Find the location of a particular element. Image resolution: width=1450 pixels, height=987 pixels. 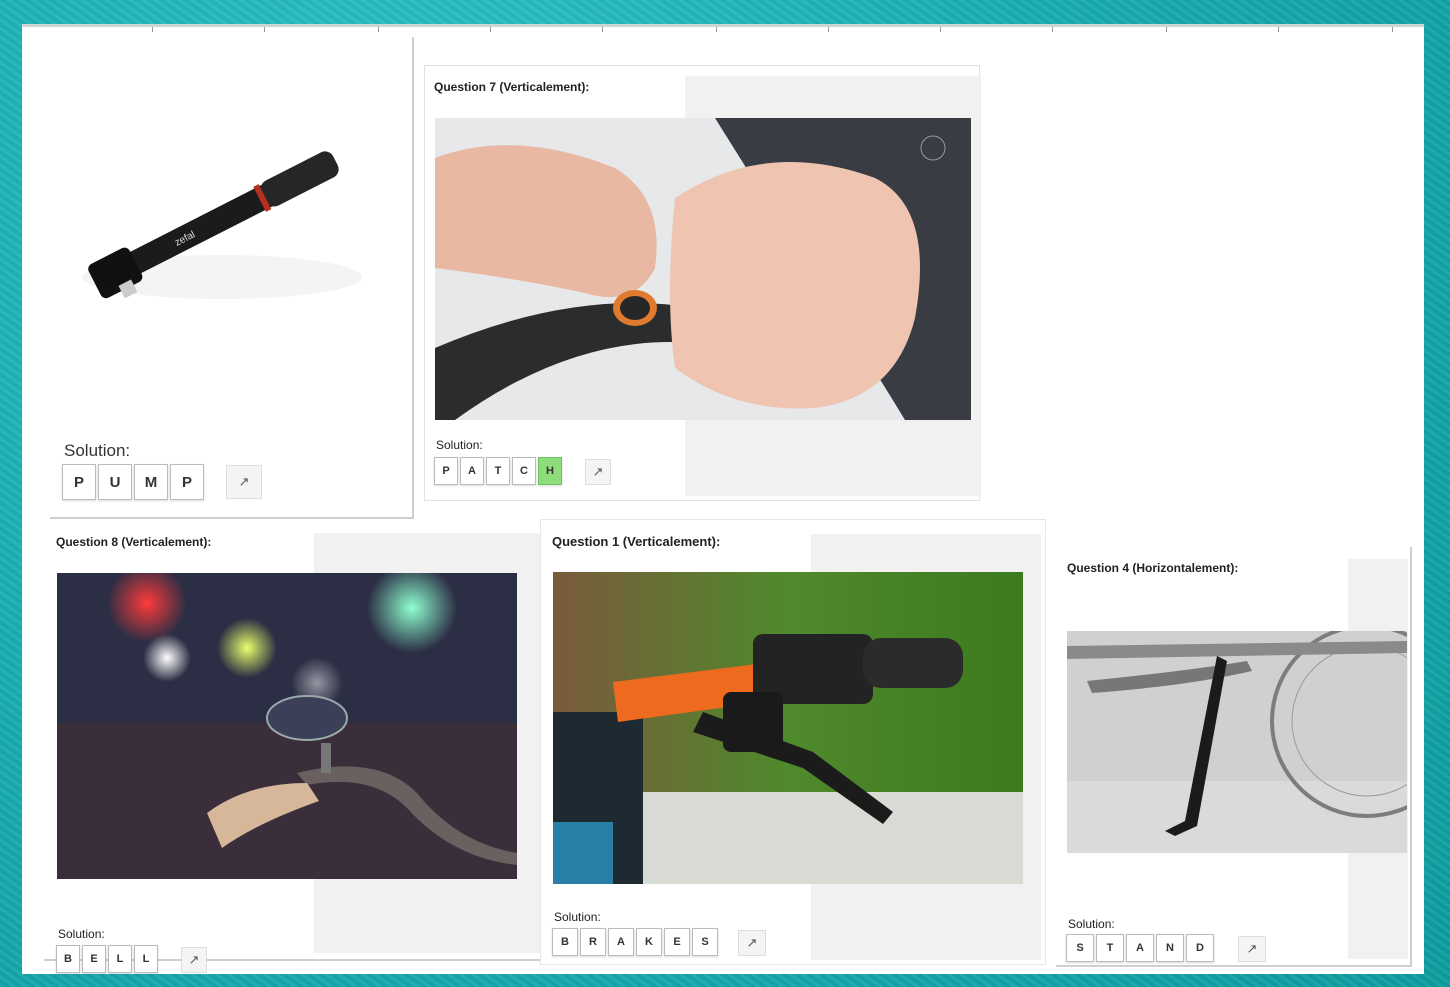

bicycle-bell-image is located at coordinates (287, 726).